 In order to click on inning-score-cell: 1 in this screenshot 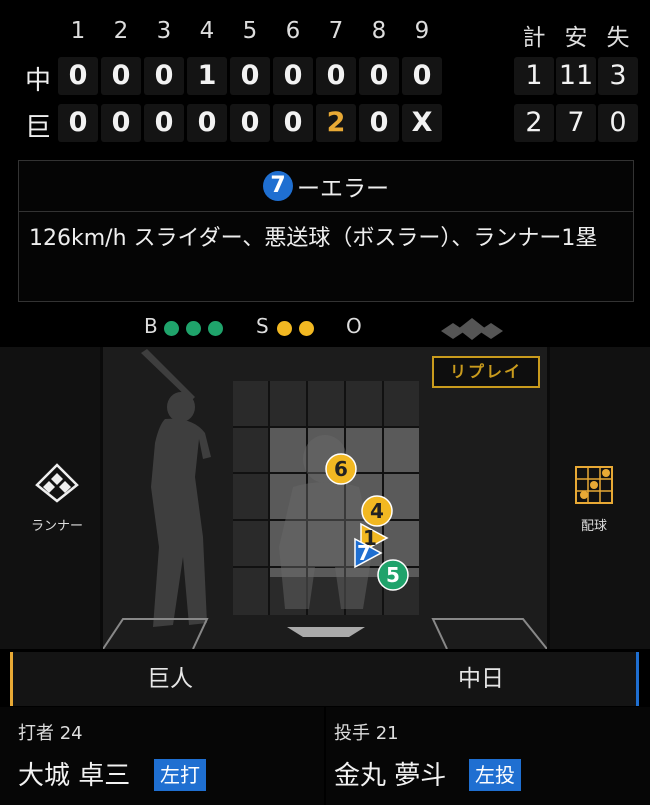, I will do `click(207, 76)`.